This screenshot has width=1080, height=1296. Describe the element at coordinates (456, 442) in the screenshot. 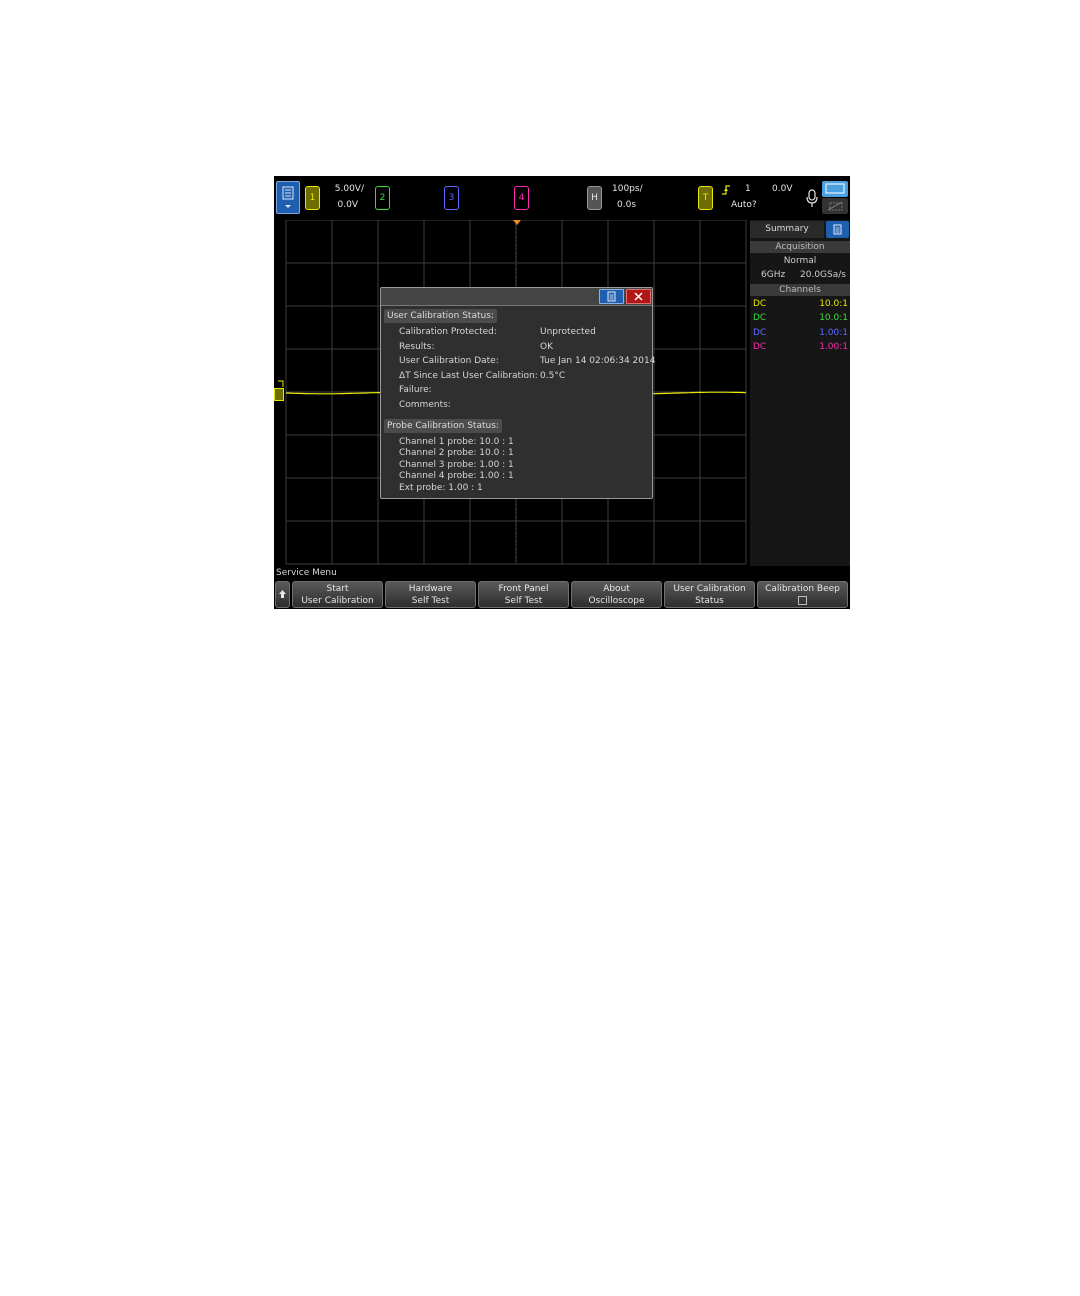

I see `probe-row: Channel 1 probe: 10.0 : 1` at that location.